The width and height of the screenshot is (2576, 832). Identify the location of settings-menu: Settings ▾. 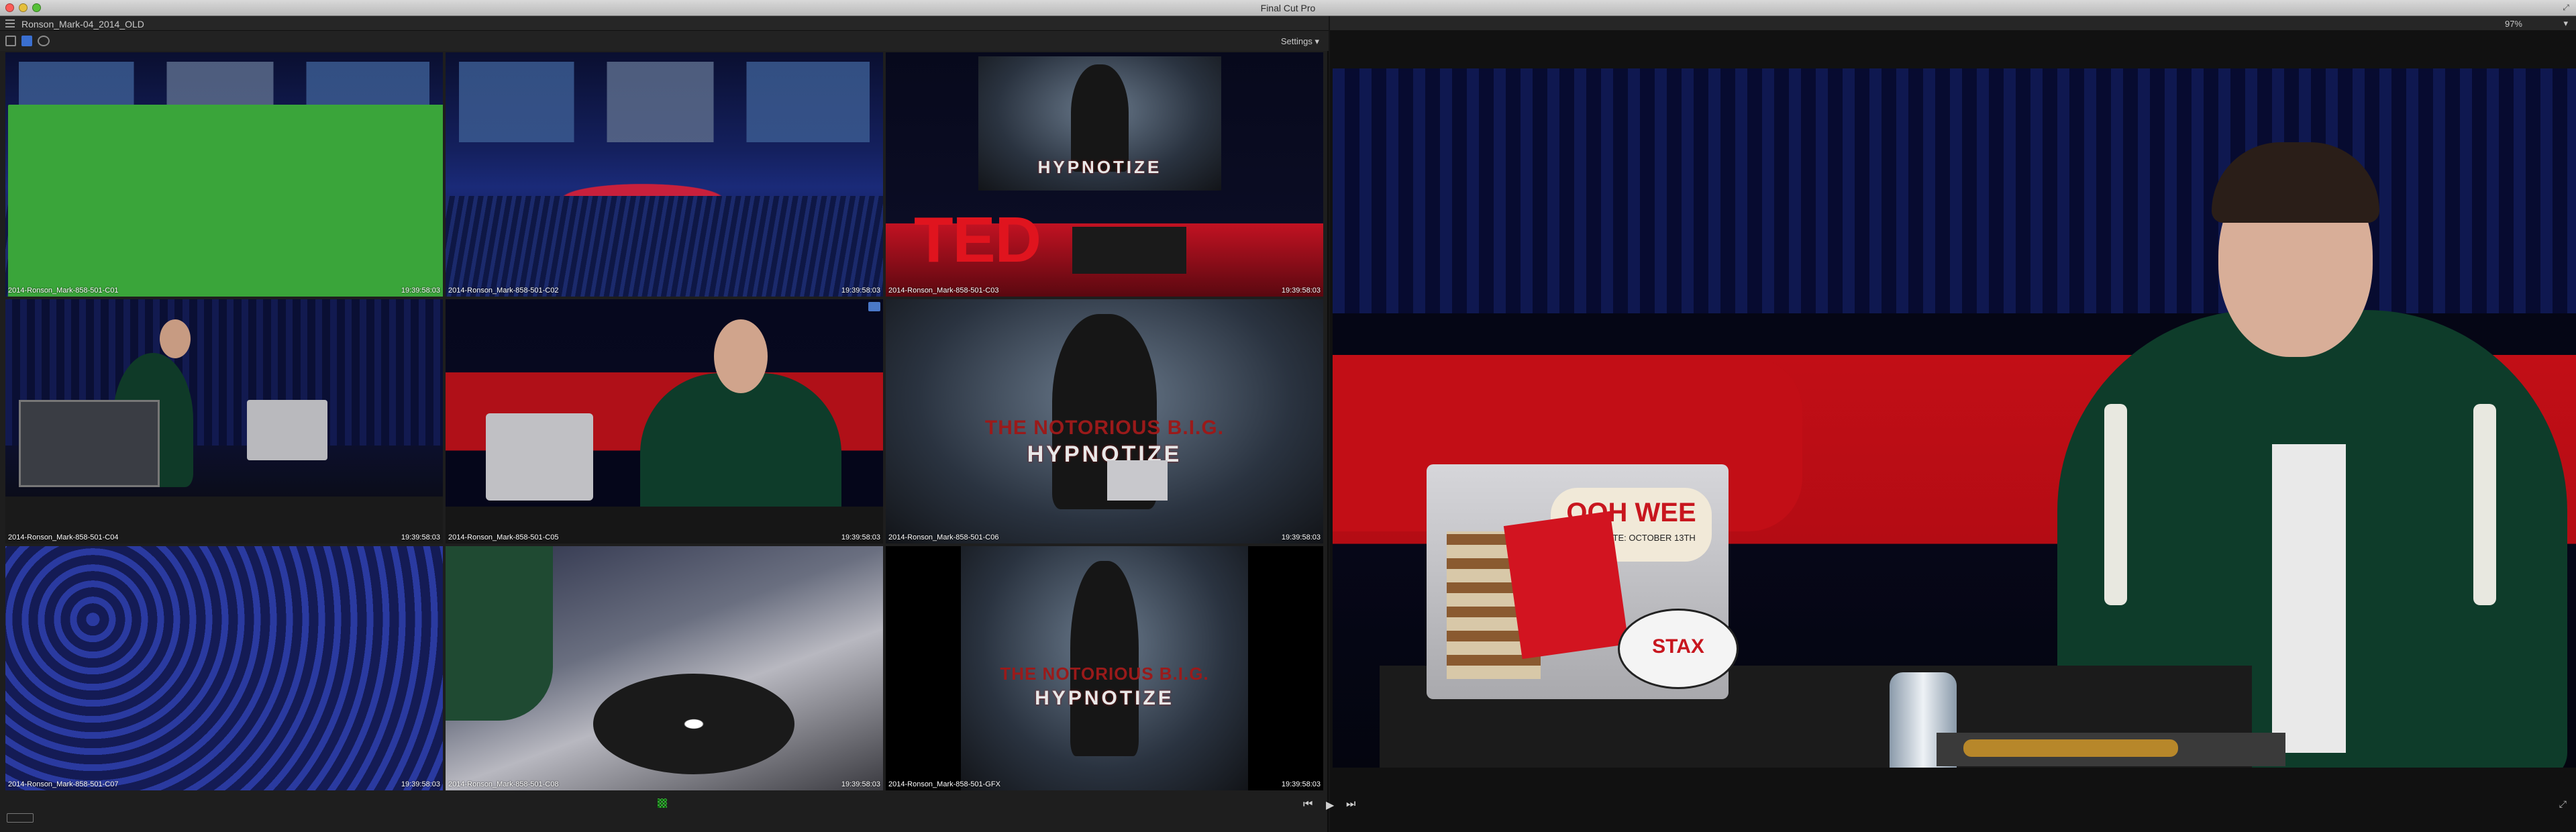
(1300, 42).